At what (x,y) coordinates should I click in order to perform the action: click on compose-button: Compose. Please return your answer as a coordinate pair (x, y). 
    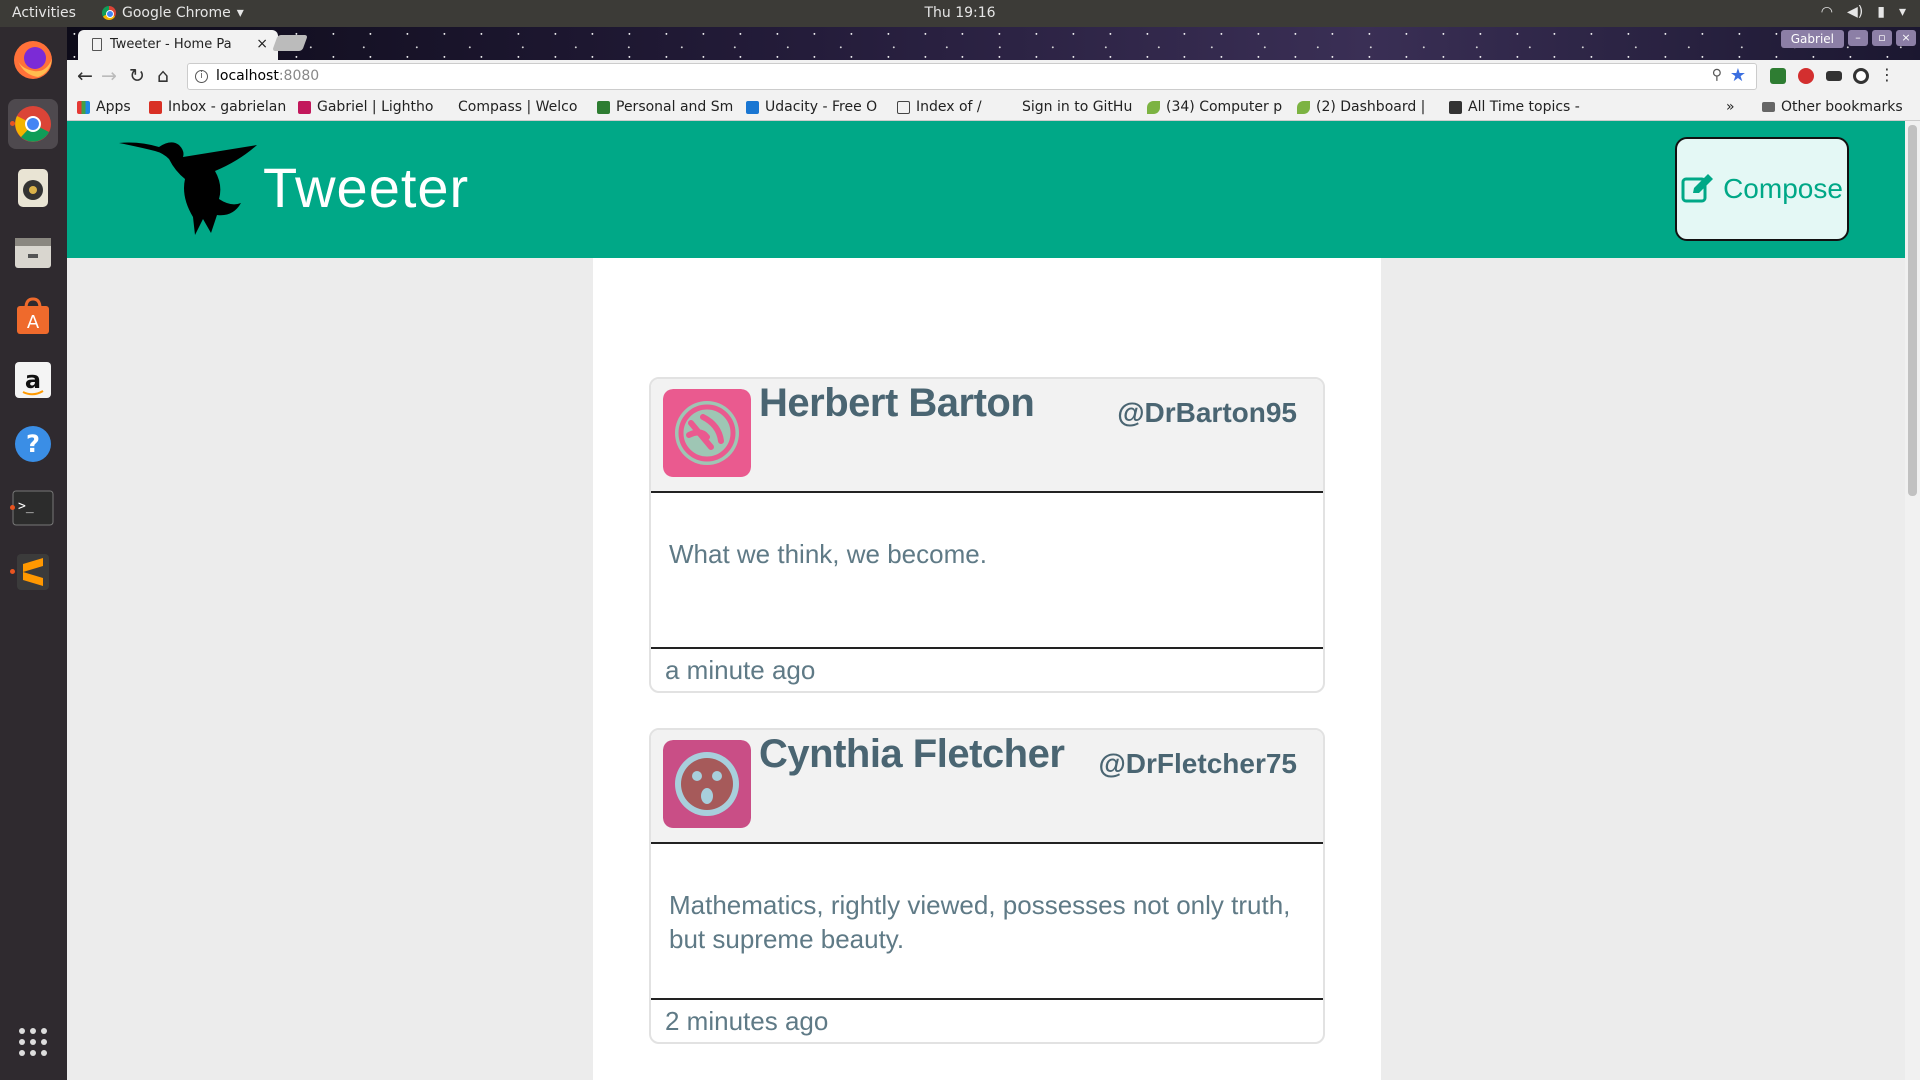
    Looking at the image, I should click on (1762, 189).